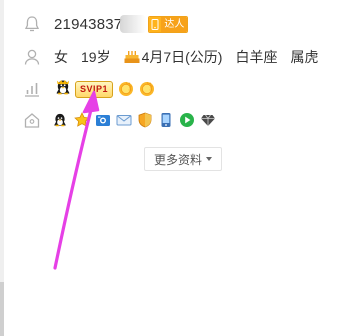  Describe the element at coordinates (256, 57) in the screenshot. I see `zodiac-sign: 白羊座` at that location.